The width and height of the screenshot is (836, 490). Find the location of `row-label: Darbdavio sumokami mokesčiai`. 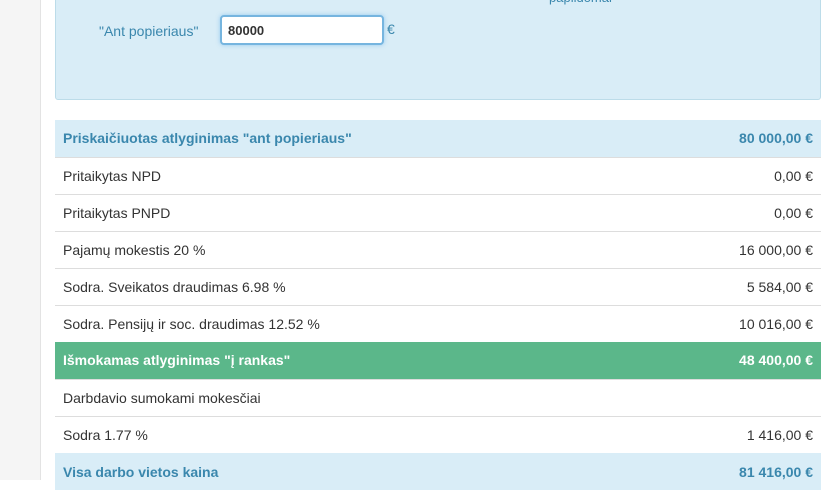

row-label: Darbdavio sumokami mokesčiai is located at coordinates (351, 397).